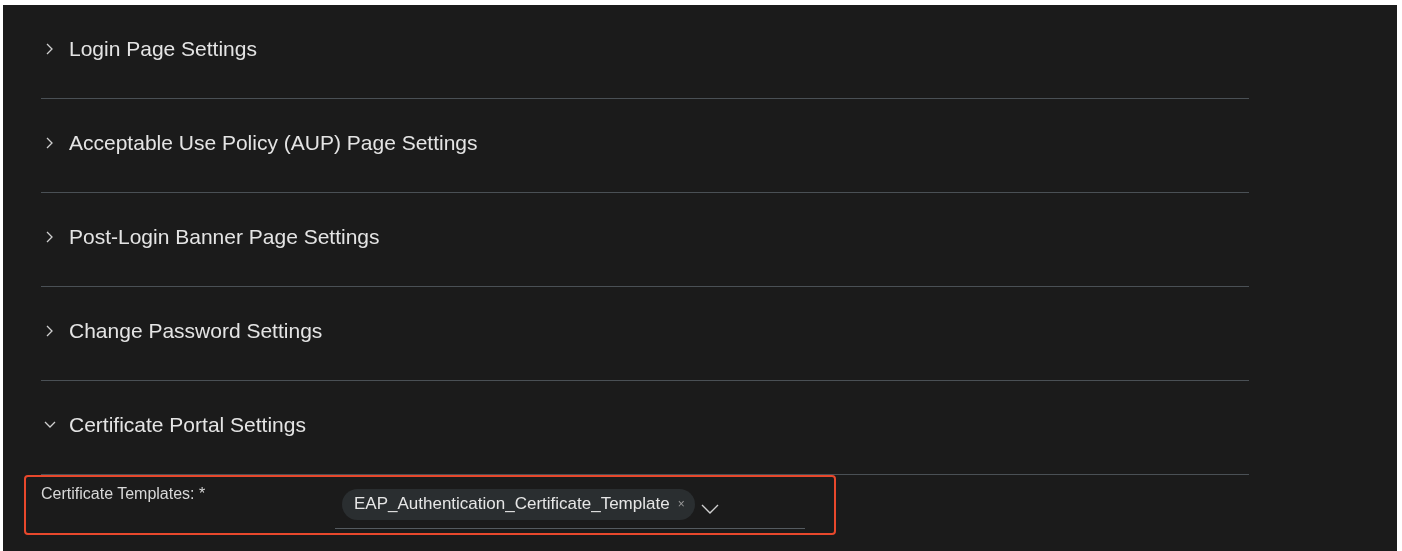 This screenshot has width=1402, height=551. What do you see at coordinates (645, 428) in the screenshot?
I see `section-header: Certificate Portal Settings` at bounding box center [645, 428].